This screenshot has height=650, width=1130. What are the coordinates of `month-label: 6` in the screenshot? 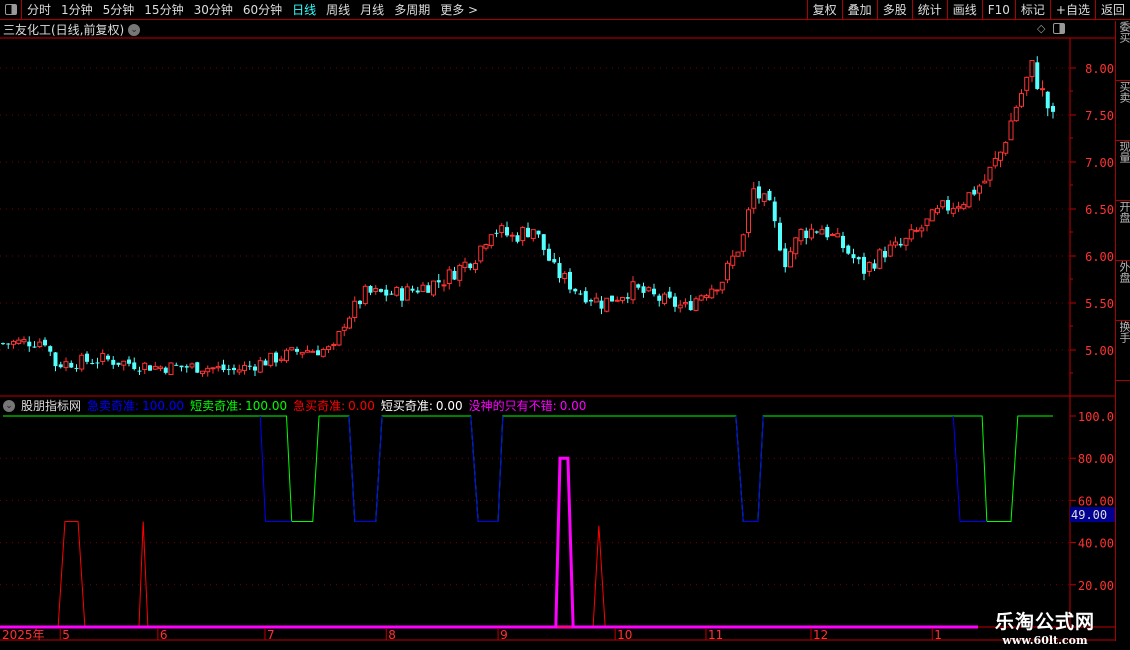 It's located at (164, 635).